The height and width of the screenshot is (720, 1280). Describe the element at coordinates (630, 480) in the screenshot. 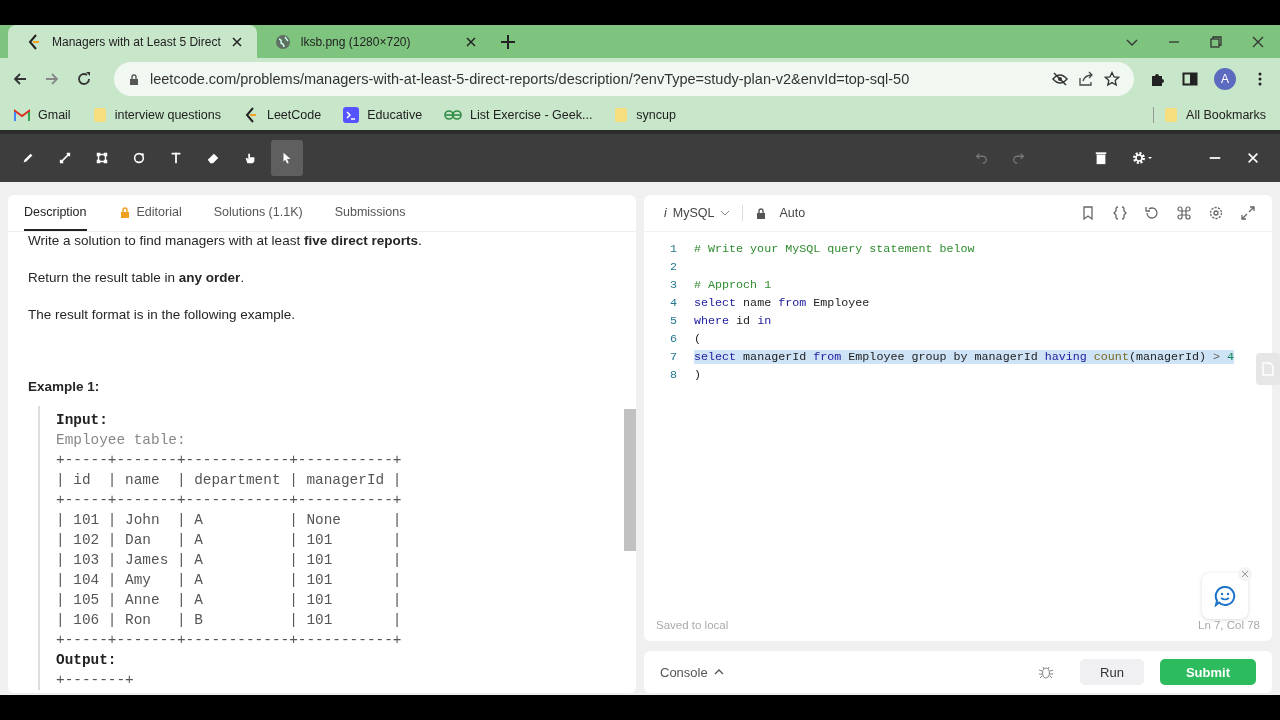

I see `scrollbar-thumb` at that location.